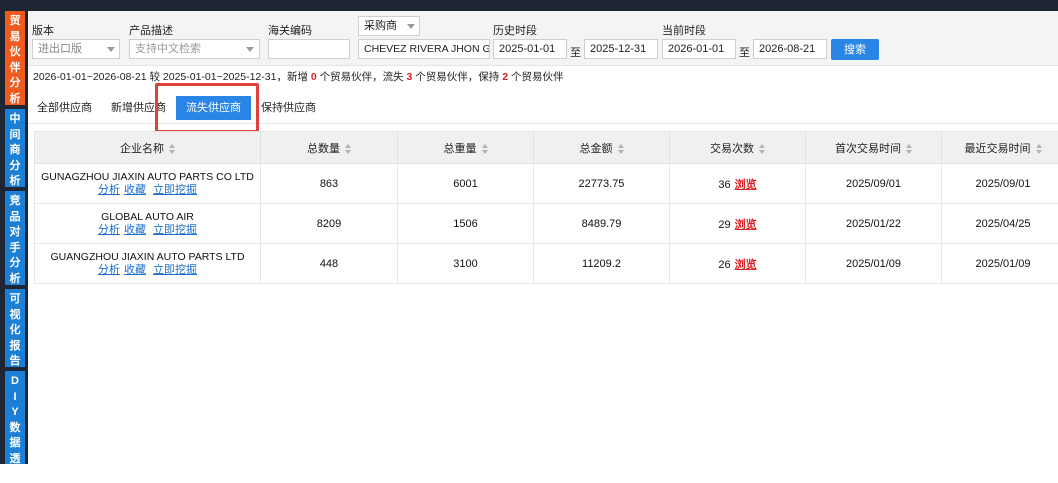 The image size is (1058, 483). I want to click on current-to-label: 至, so click(744, 52).